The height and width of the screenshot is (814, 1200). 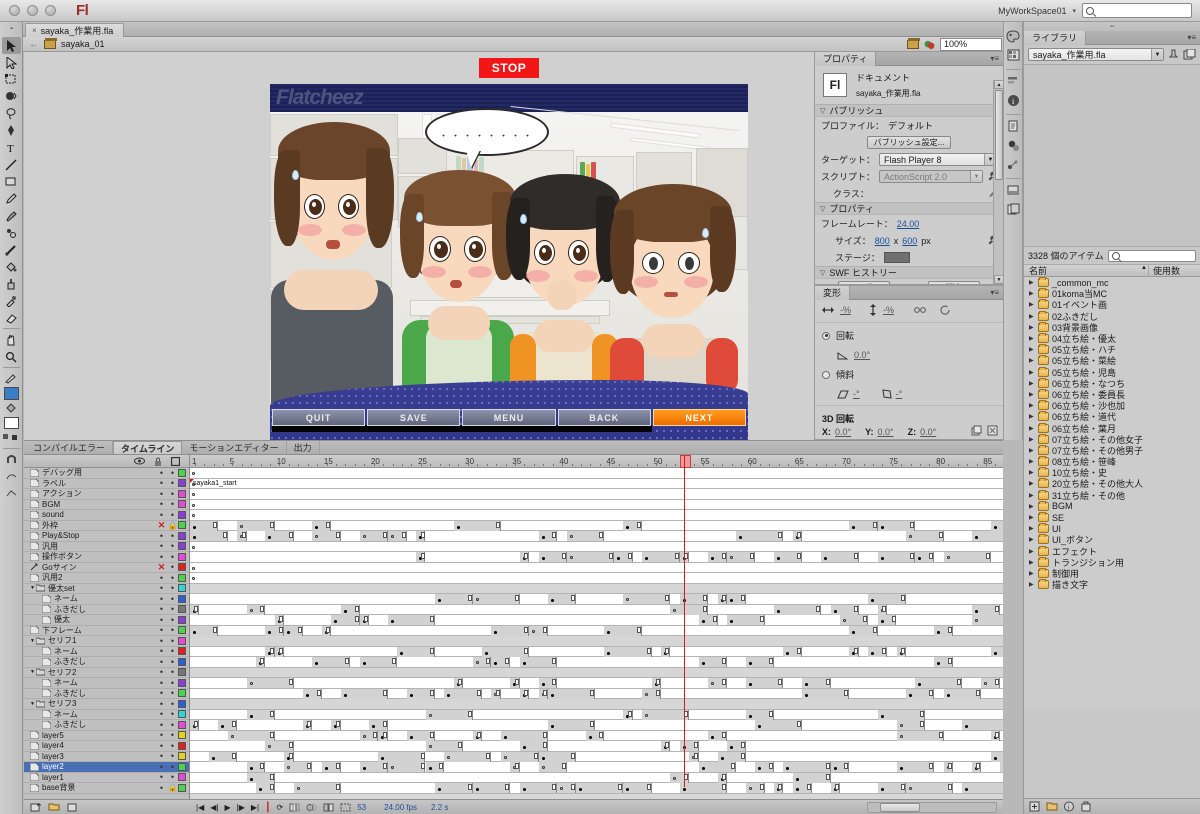 I want to click on layer-row: layer5 • •, so click(x=106, y=736).